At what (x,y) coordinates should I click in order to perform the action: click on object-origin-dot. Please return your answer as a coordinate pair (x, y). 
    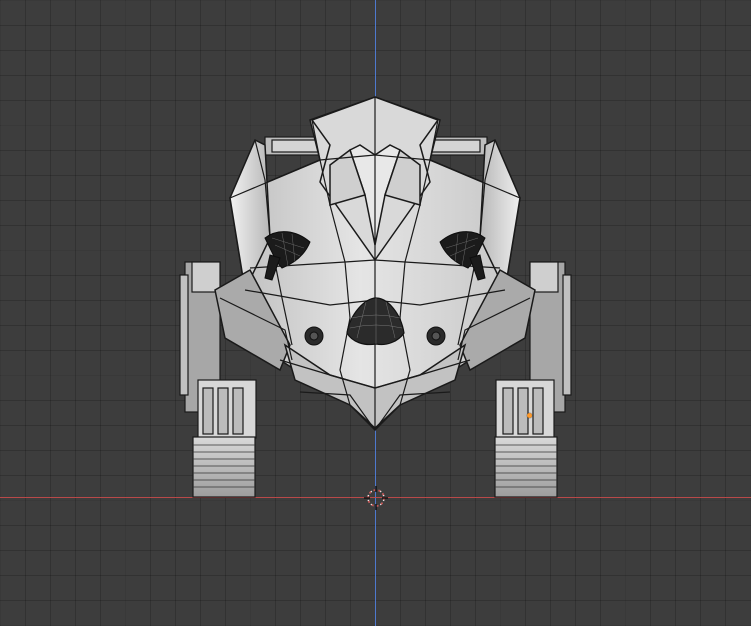
    Looking at the image, I should click on (529, 415).